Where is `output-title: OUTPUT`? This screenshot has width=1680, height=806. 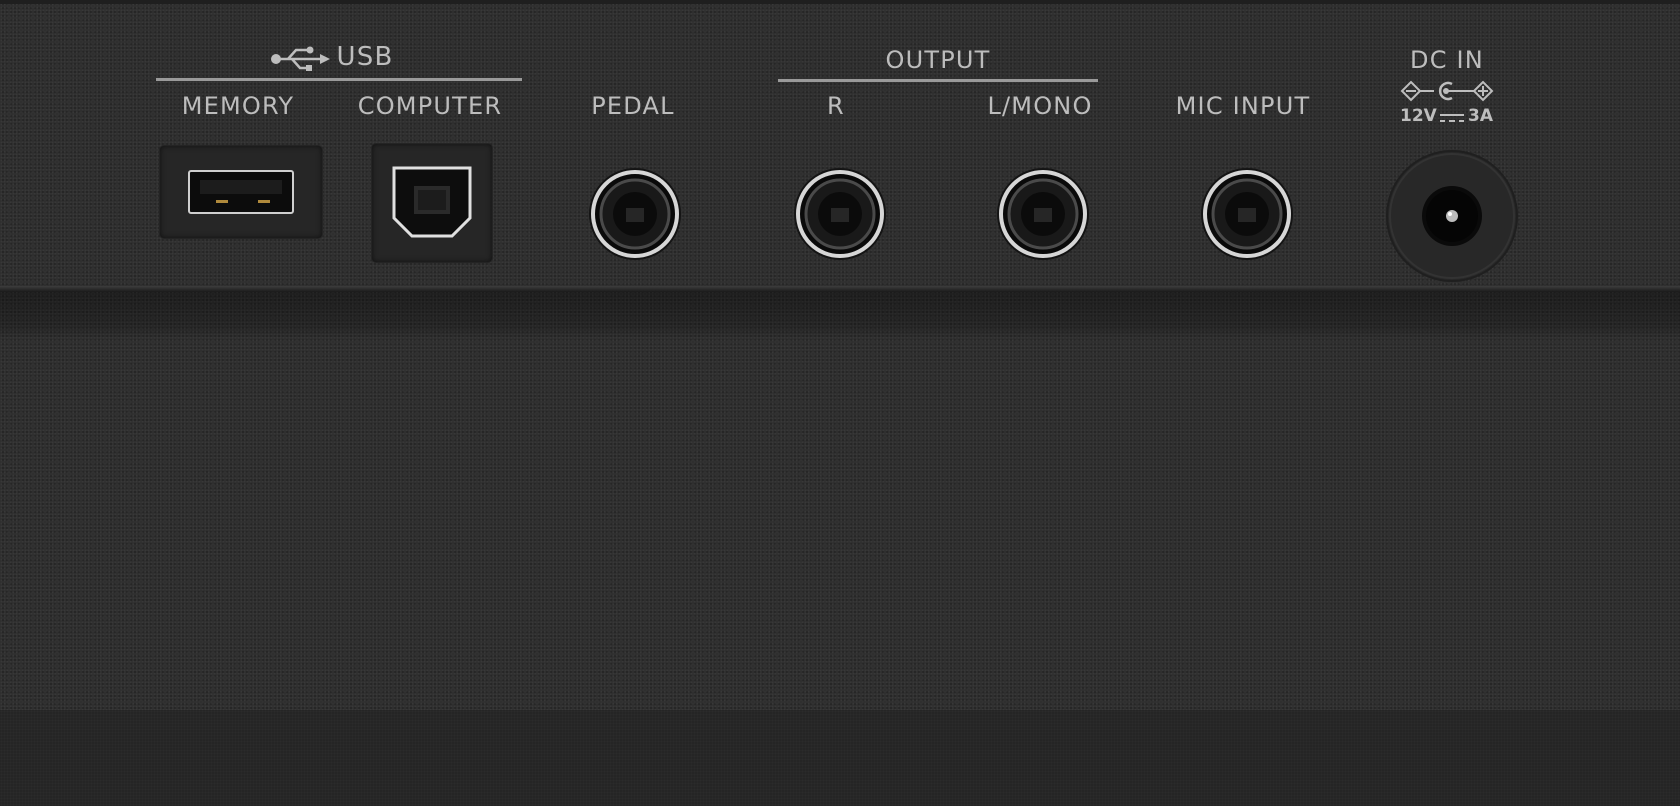 output-title: OUTPUT is located at coordinates (938, 60).